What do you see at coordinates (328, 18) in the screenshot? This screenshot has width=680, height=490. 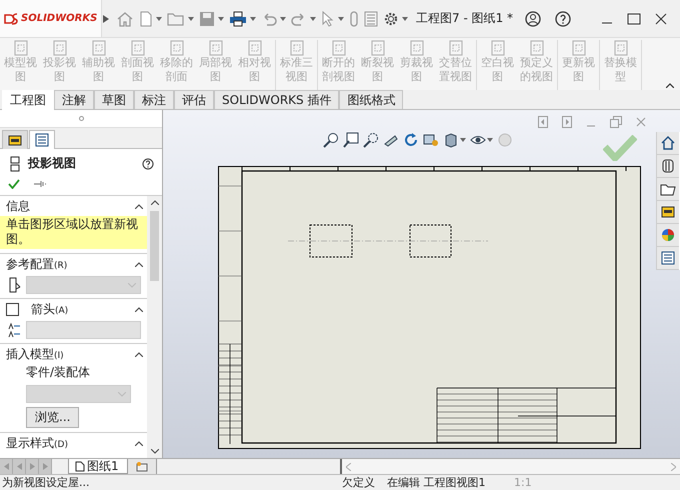 I see `pointer-icon` at bounding box center [328, 18].